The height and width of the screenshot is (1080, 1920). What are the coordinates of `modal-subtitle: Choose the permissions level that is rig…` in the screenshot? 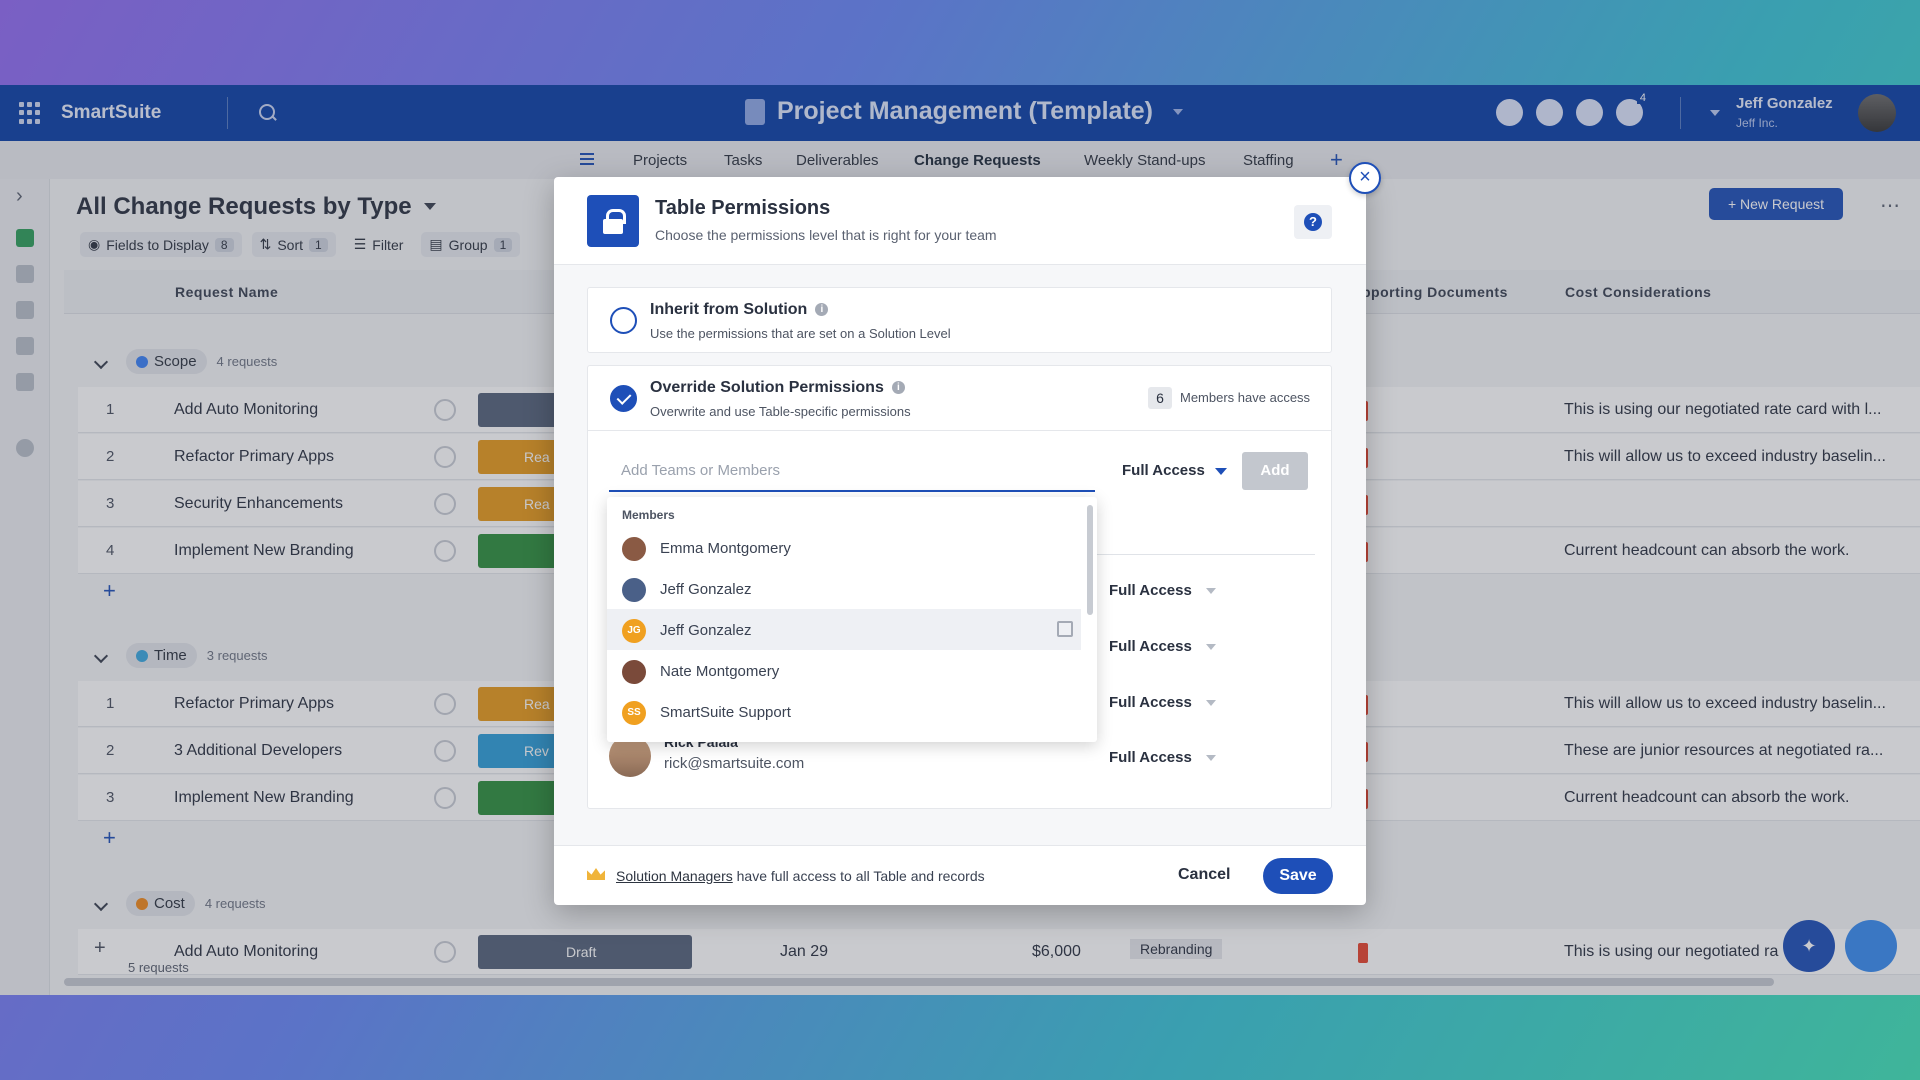 It's located at (826, 235).